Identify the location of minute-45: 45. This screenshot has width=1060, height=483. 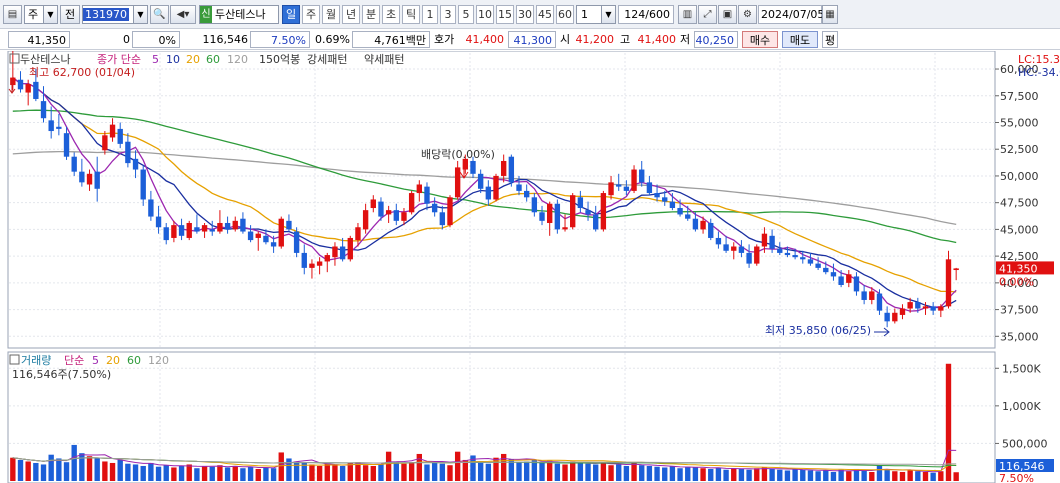
(545, 14).